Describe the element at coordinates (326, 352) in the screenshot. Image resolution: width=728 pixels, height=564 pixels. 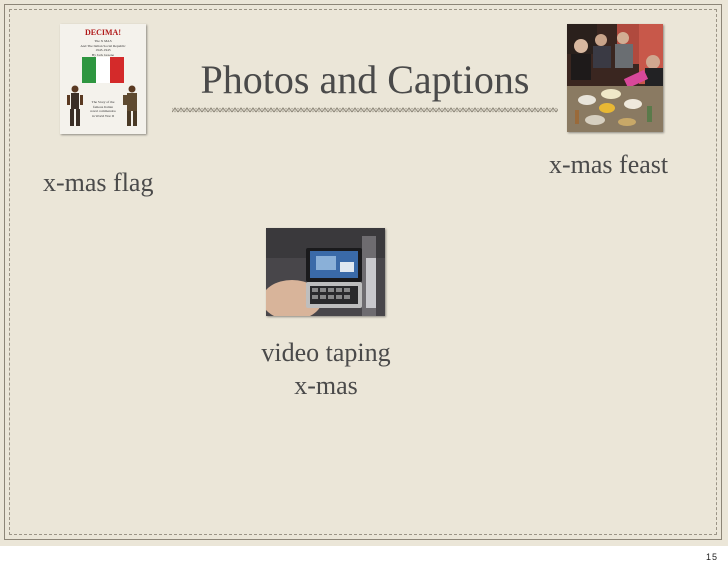
I see `caption-video-line-1: video taping` at that location.